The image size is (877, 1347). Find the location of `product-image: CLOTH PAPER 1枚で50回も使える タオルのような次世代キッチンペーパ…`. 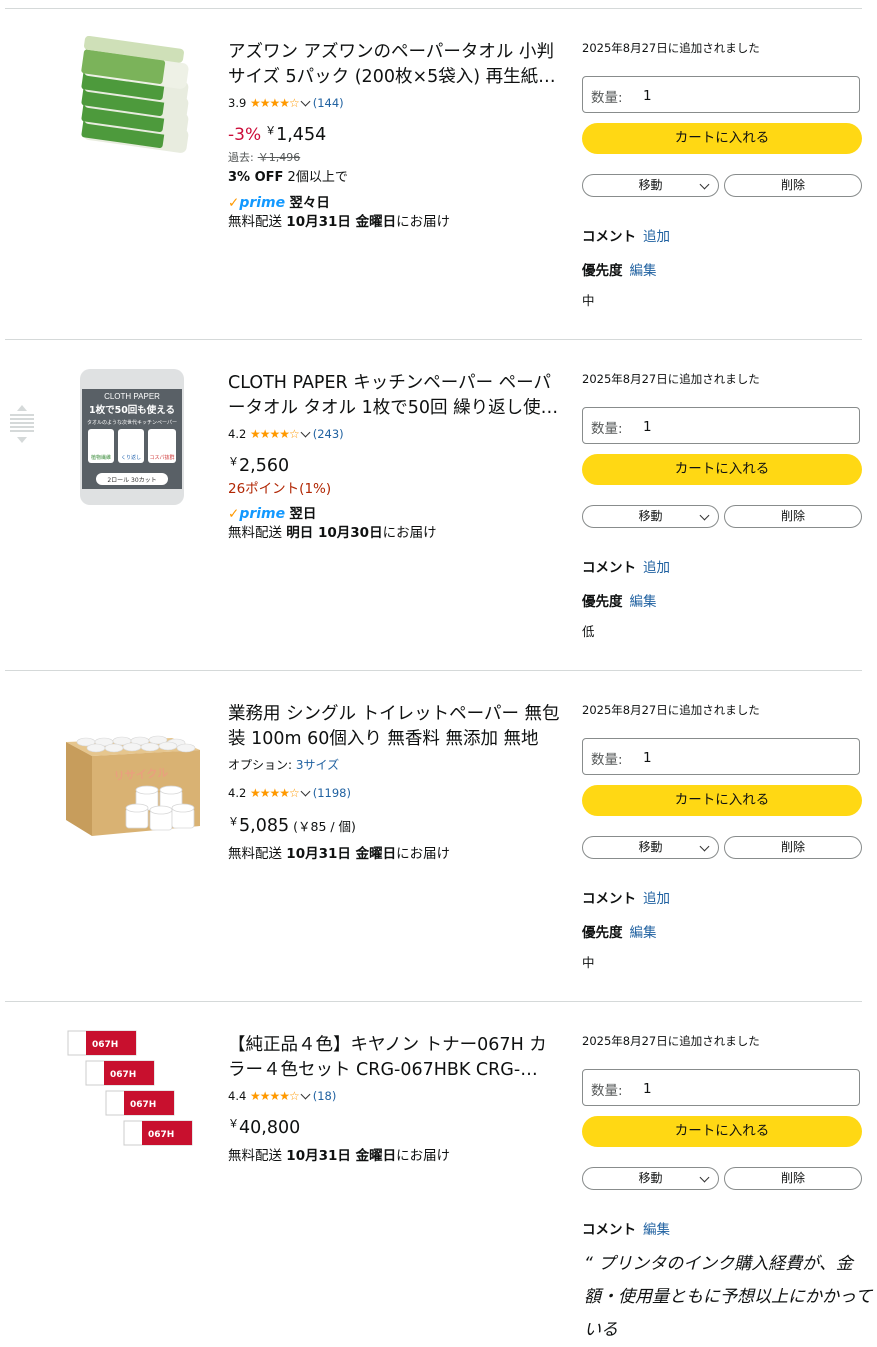

product-image: CLOTH PAPER 1枚で50回も使える タオルのような次世代キッチンペーパ… is located at coordinates (132, 437).